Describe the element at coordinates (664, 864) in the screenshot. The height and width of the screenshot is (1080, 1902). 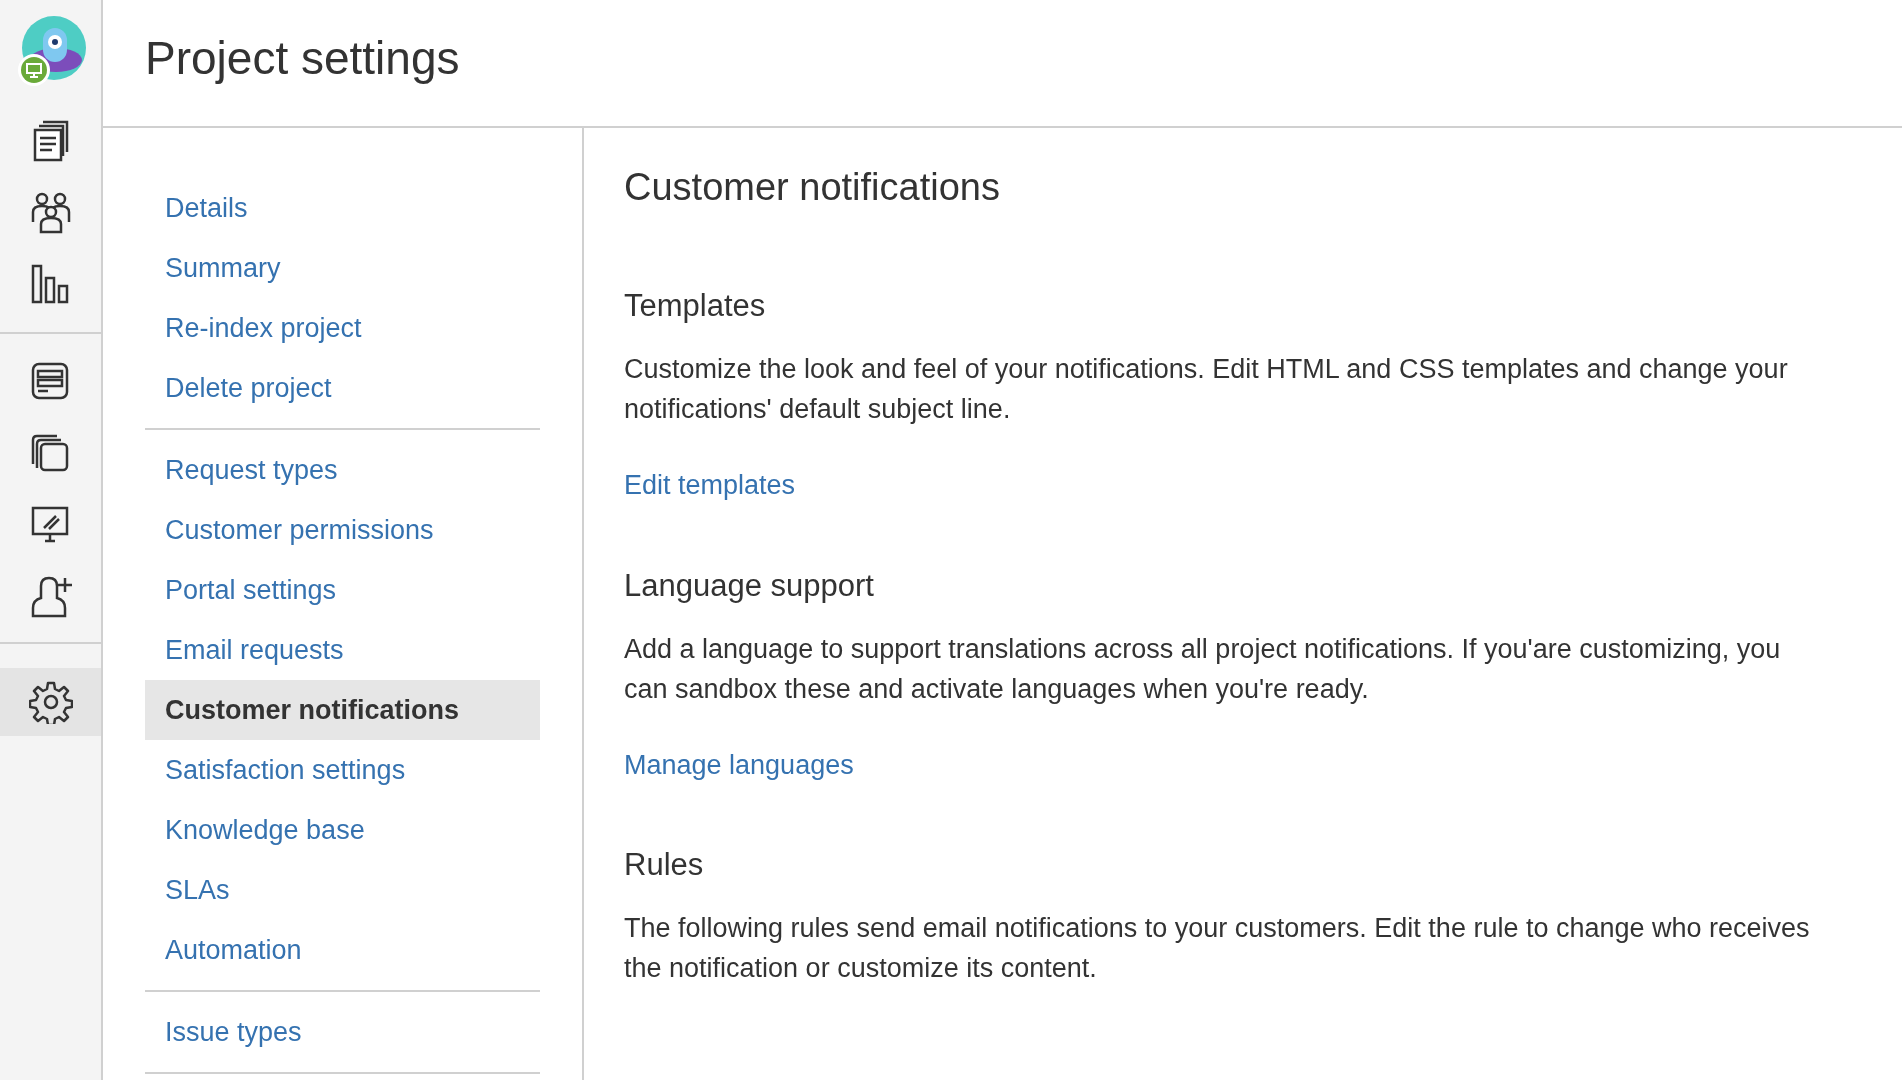
I see `subsection-heading: Rules` at that location.